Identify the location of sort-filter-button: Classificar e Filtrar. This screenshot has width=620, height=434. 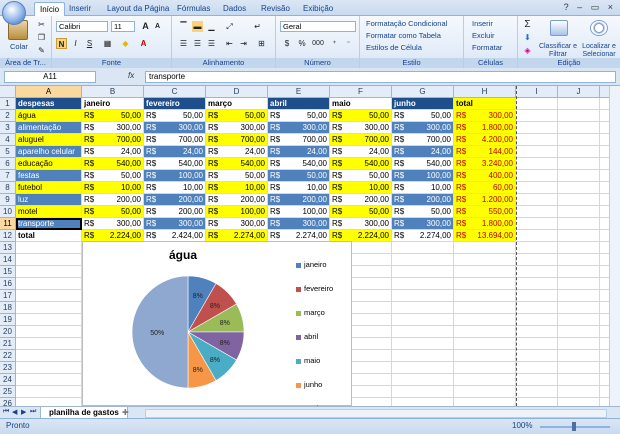
(558, 51).